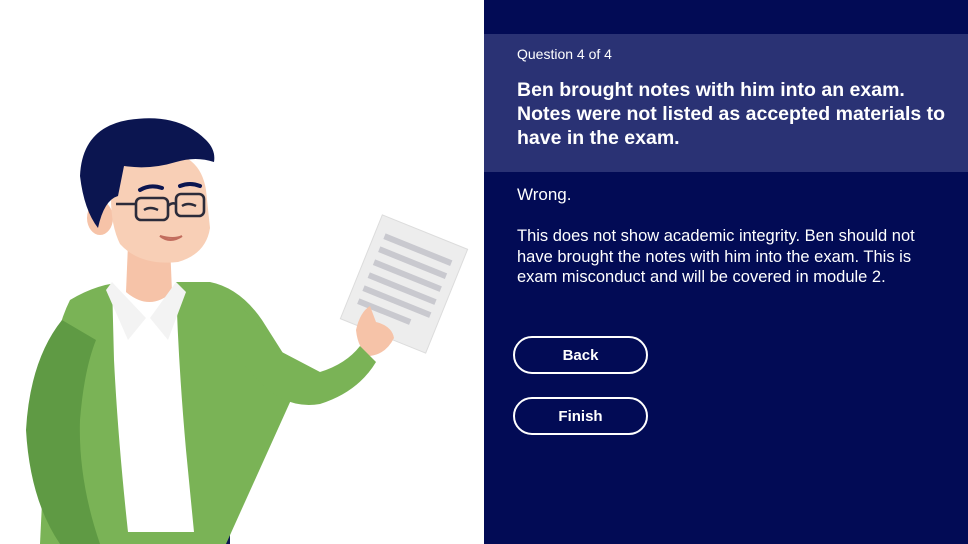  Describe the element at coordinates (564, 54) in the screenshot. I see `question-counter: Question 4 of 4` at that location.